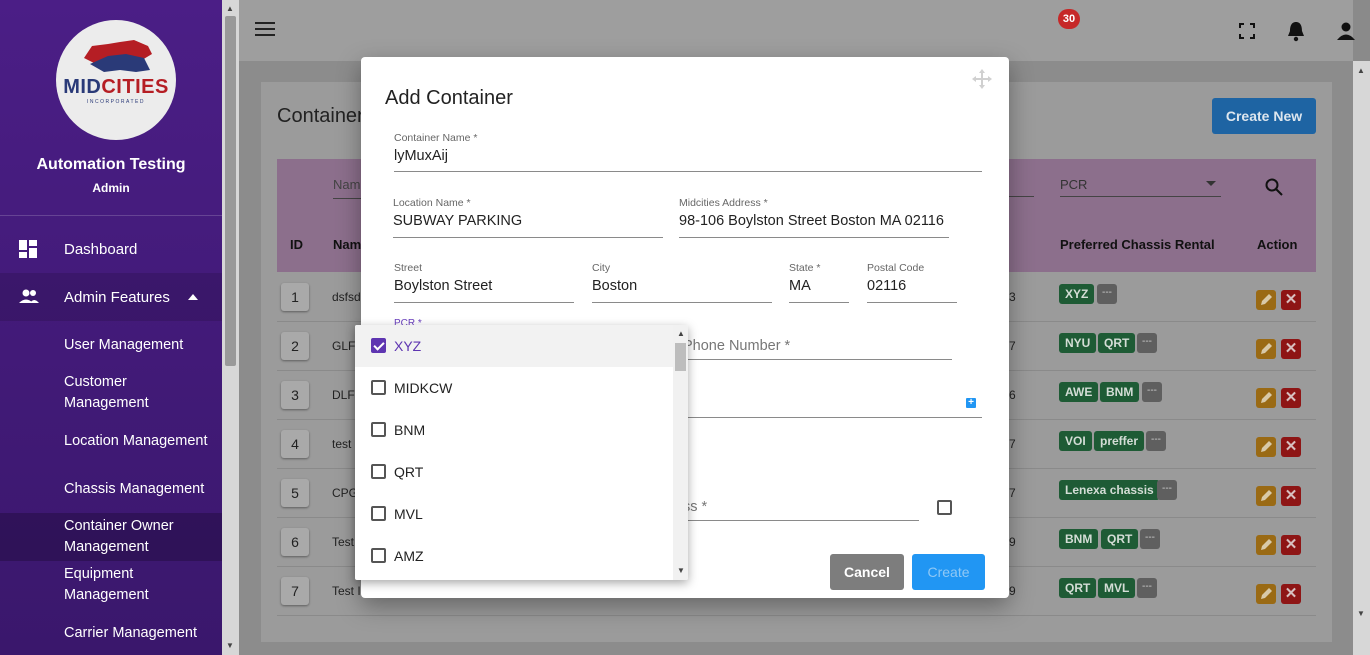 The height and width of the screenshot is (655, 1370). What do you see at coordinates (139, 345) in the screenshot?
I see `sidebar-item-user-management: User Management` at bounding box center [139, 345].